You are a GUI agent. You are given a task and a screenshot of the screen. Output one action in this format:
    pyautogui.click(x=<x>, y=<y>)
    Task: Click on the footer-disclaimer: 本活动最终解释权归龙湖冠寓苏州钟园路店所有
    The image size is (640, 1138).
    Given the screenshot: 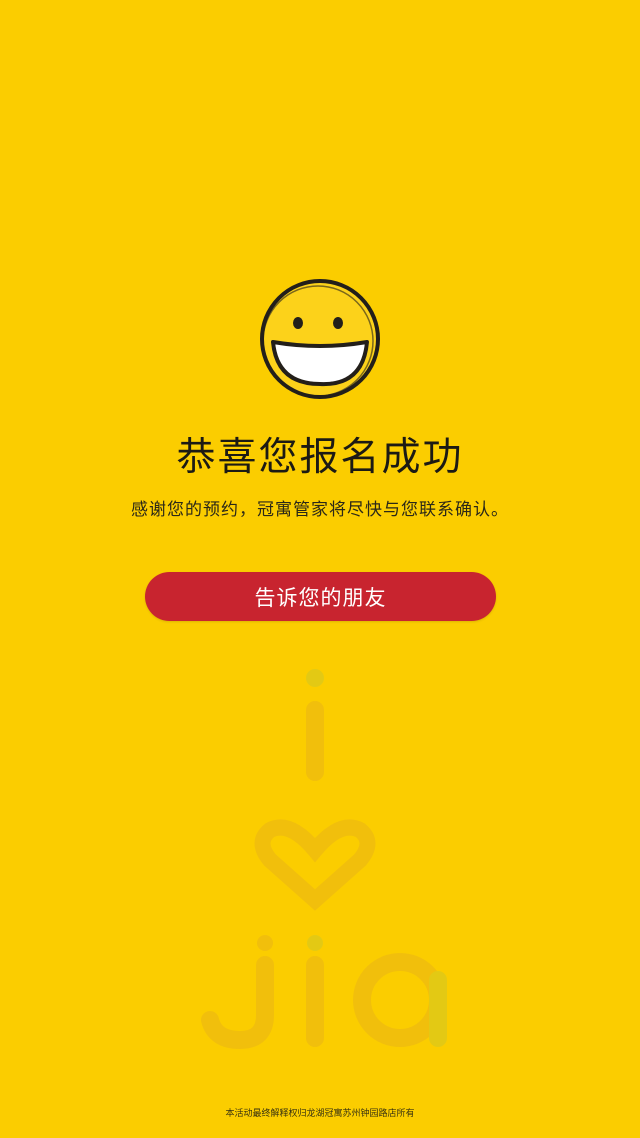 What is the action you would take?
    pyautogui.click(x=320, y=1114)
    